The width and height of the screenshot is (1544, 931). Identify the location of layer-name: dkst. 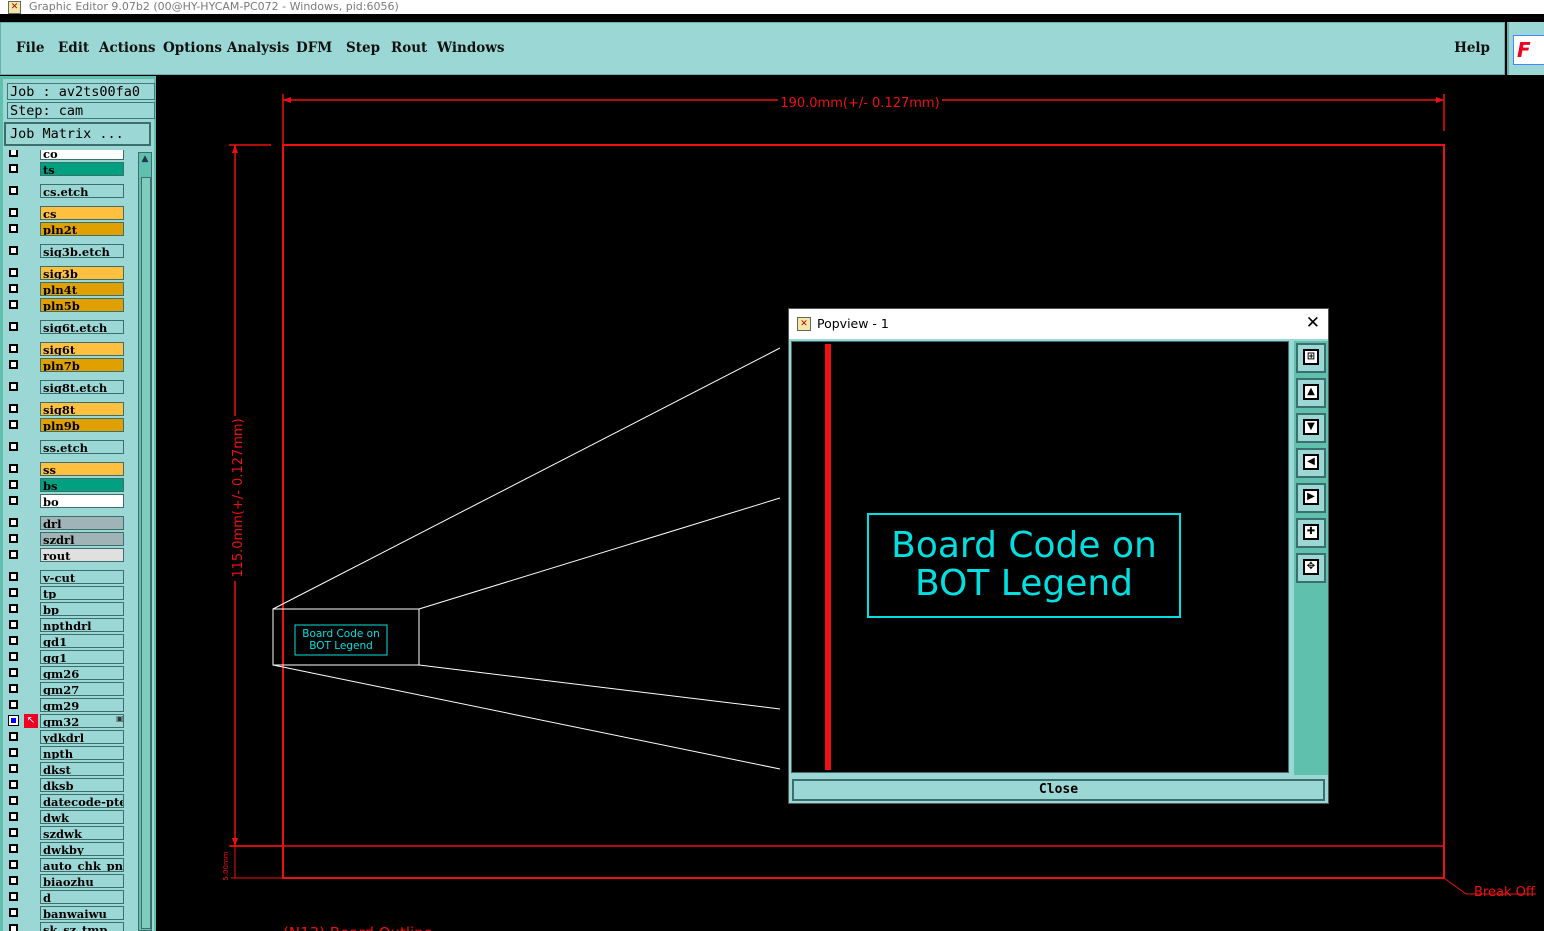
(82, 769).